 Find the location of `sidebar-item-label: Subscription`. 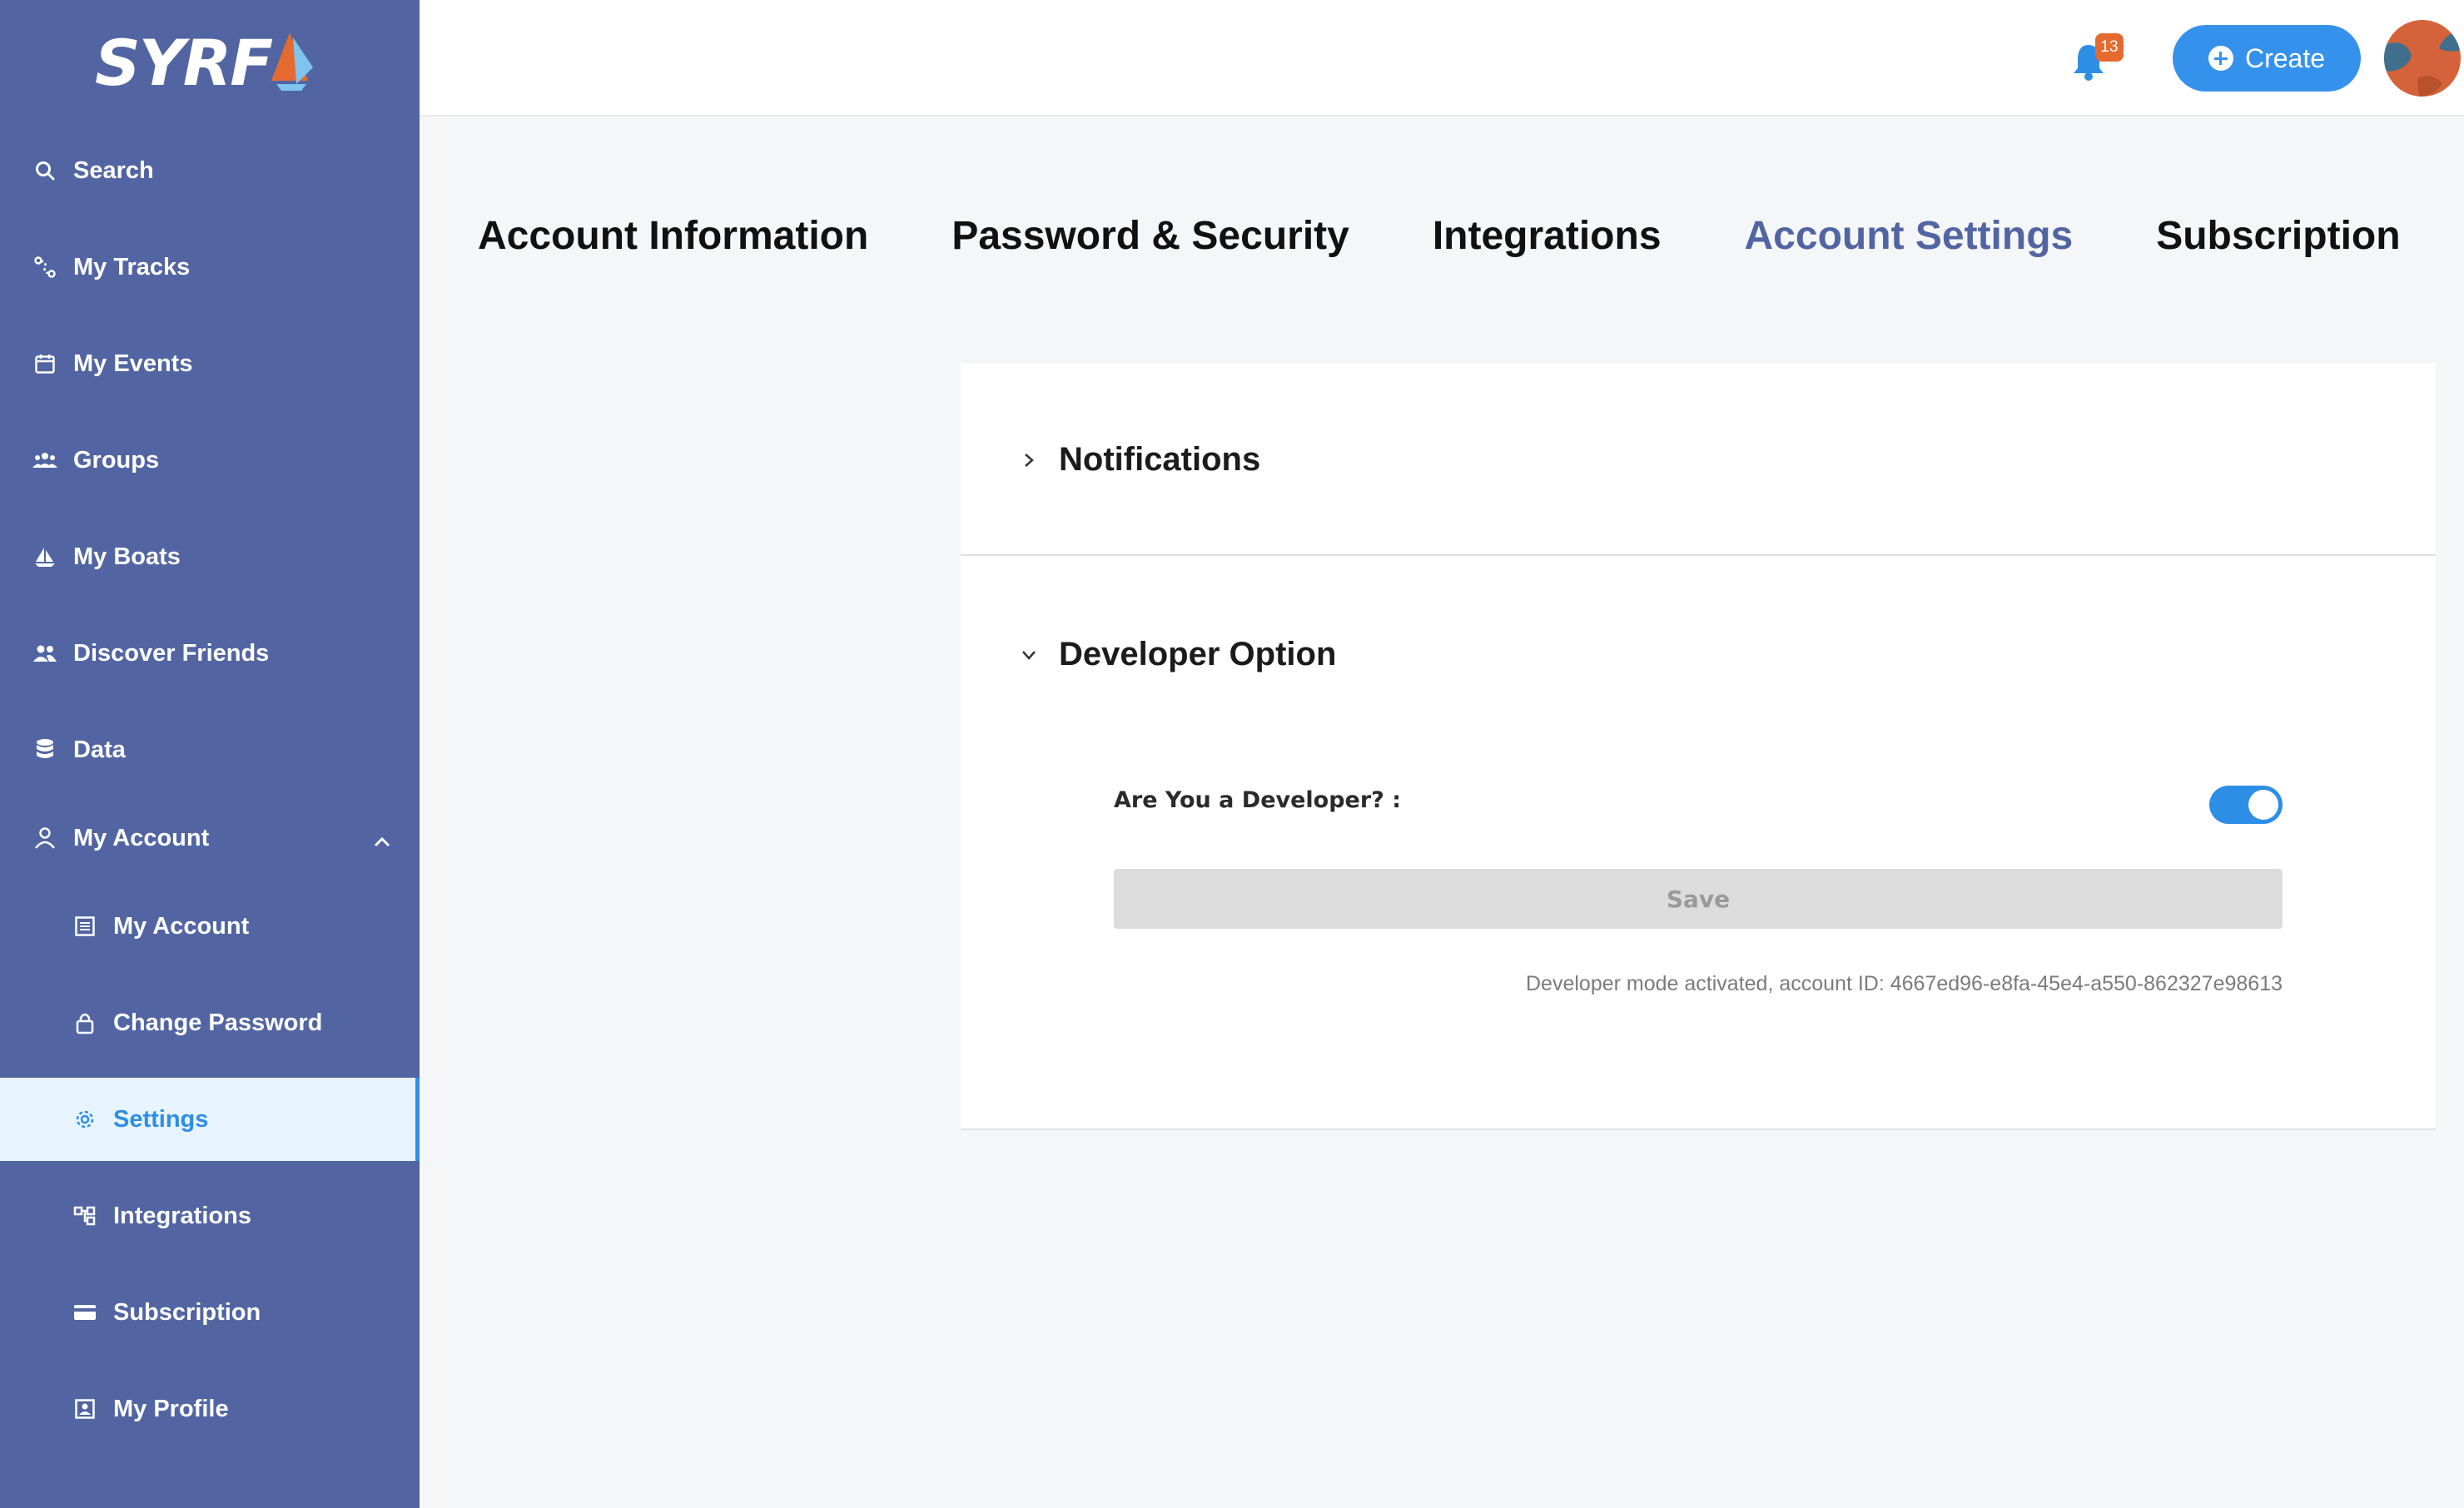

sidebar-item-label: Subscription is located at coordinates (187, 1312).